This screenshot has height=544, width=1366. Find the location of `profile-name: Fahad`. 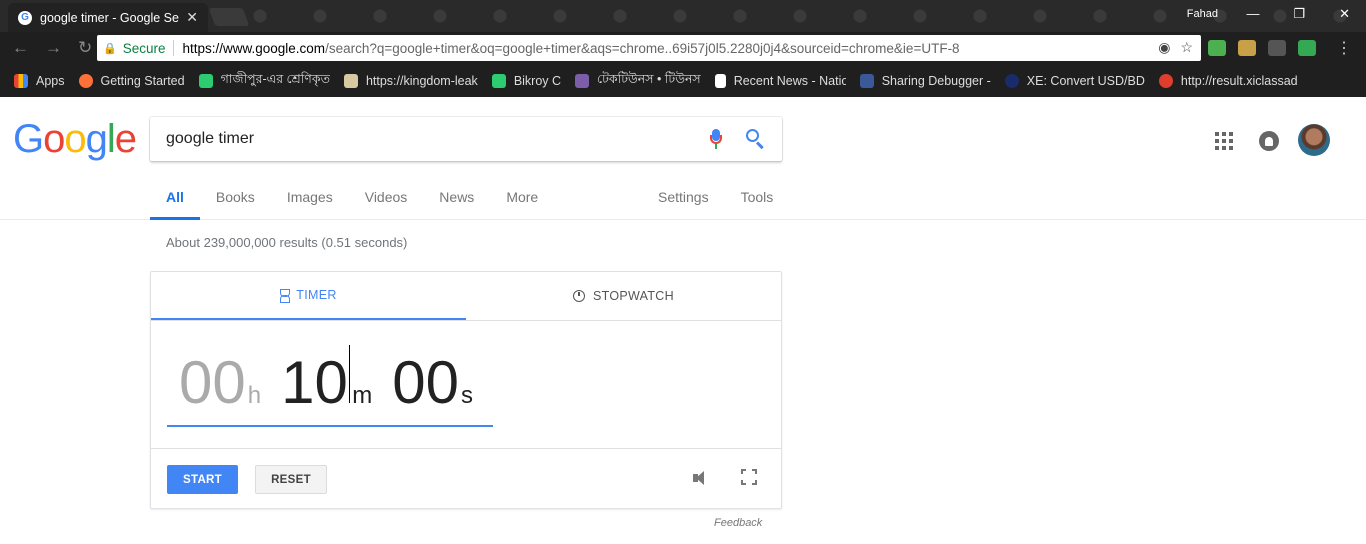

profile-name: Fahad is located at coordinates (1202, 14).